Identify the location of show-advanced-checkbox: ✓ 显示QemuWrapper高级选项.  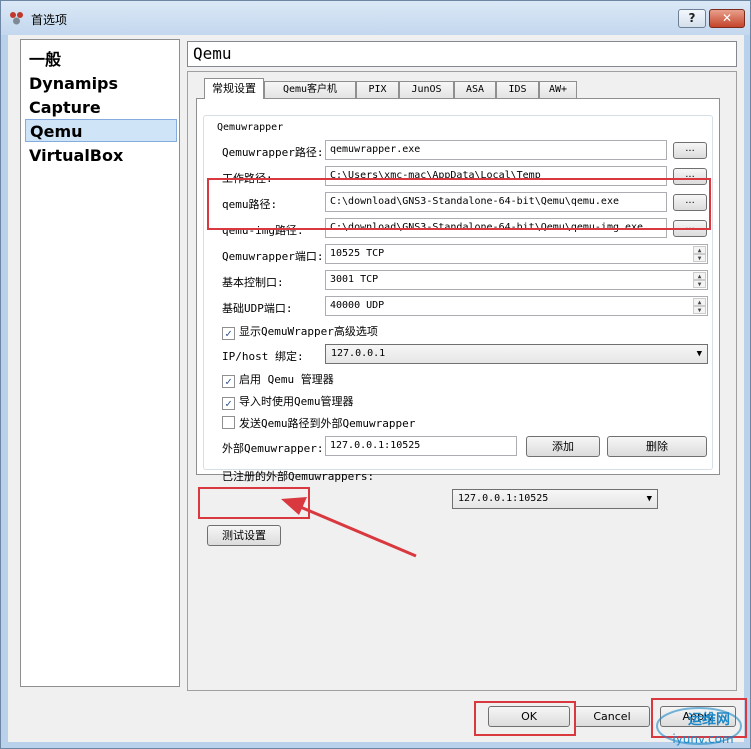
(300, 331).